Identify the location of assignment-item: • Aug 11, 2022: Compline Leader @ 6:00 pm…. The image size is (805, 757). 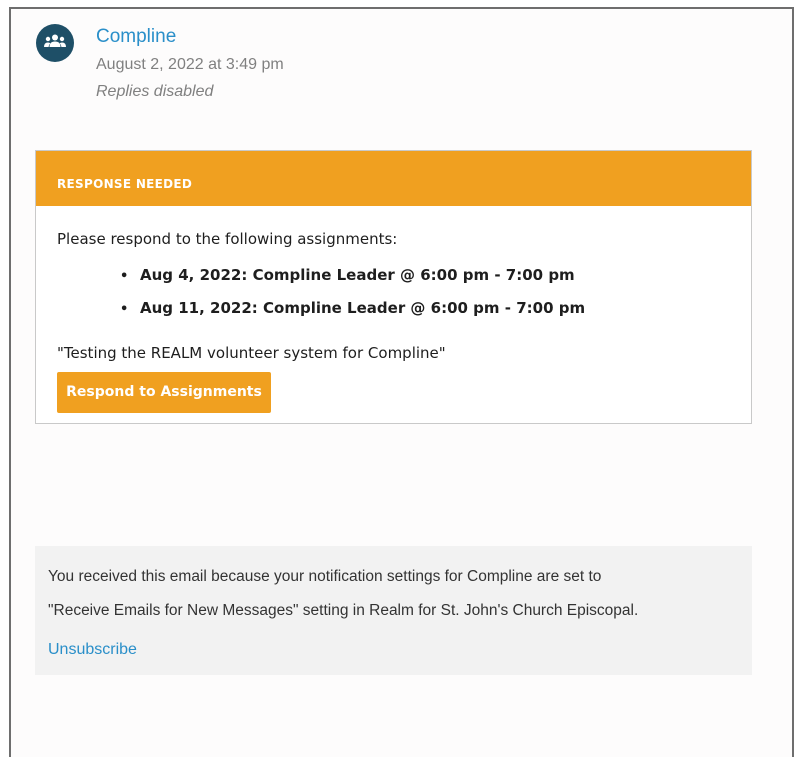
(352, 315).